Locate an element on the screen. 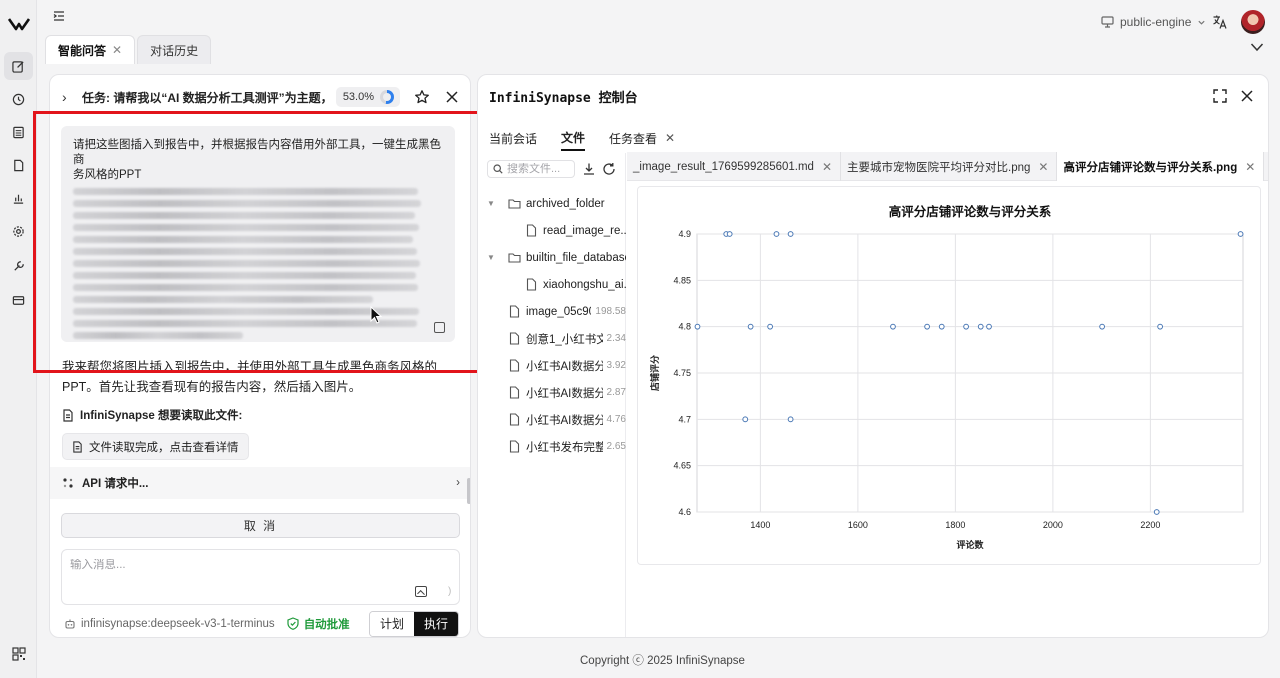  model-selector: infinisynapse:deepseek-v3-1-terminus is located at coordinates (169, 624).